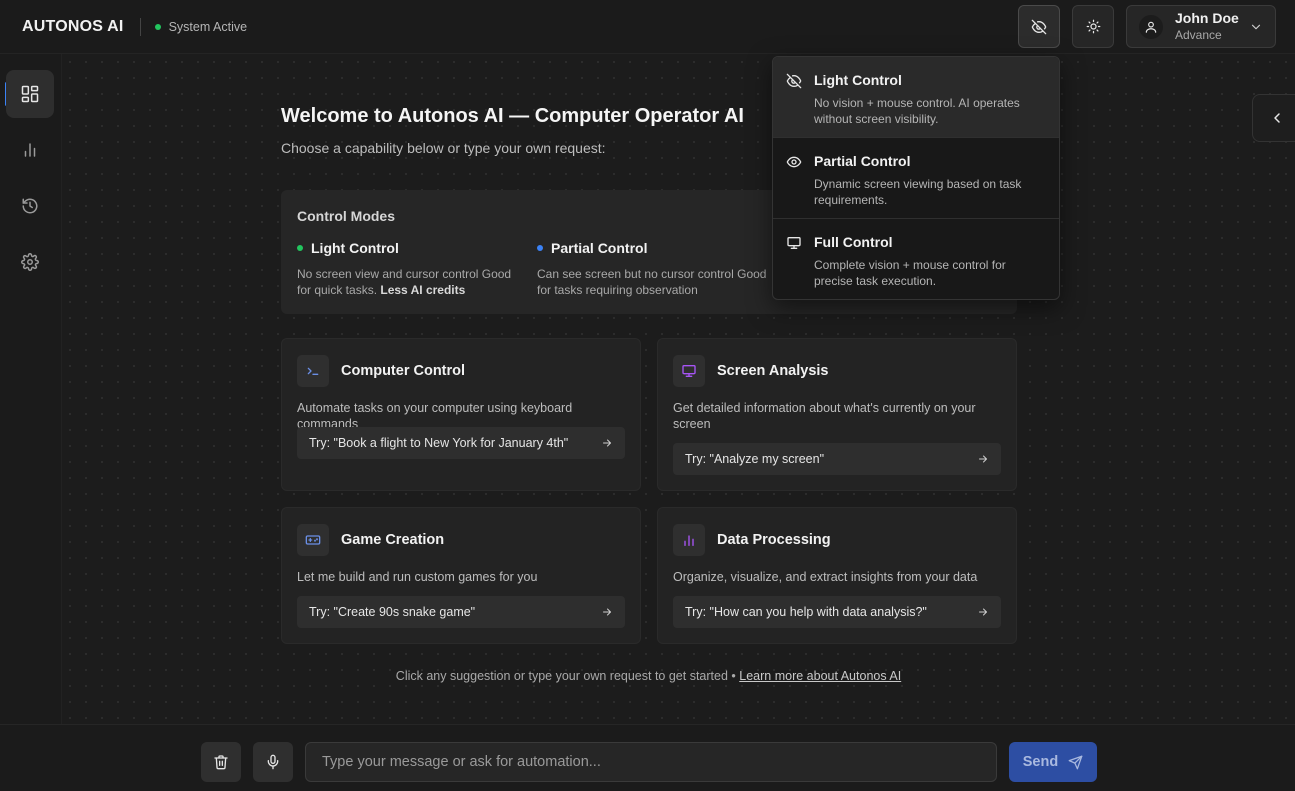 Image resolution: width=1295 pixels, height=791 pixels. What do you see at coordinates (355, 248) in the screenshot?
I see `mode-label: Light Control` at bounding box center [355, 248].